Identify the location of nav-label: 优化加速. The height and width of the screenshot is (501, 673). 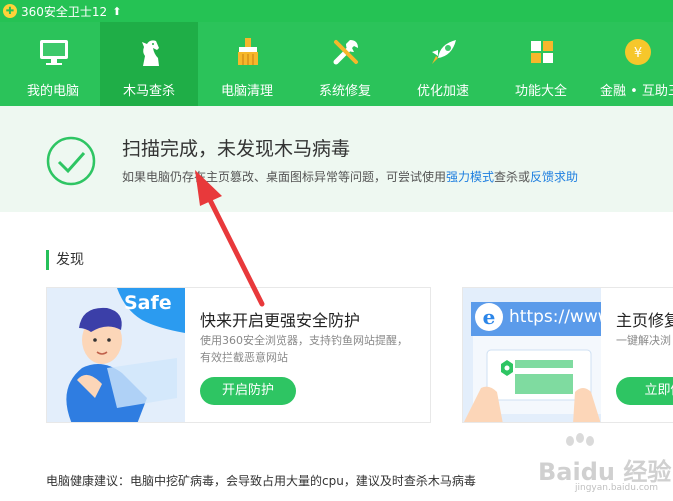
(442, 91).